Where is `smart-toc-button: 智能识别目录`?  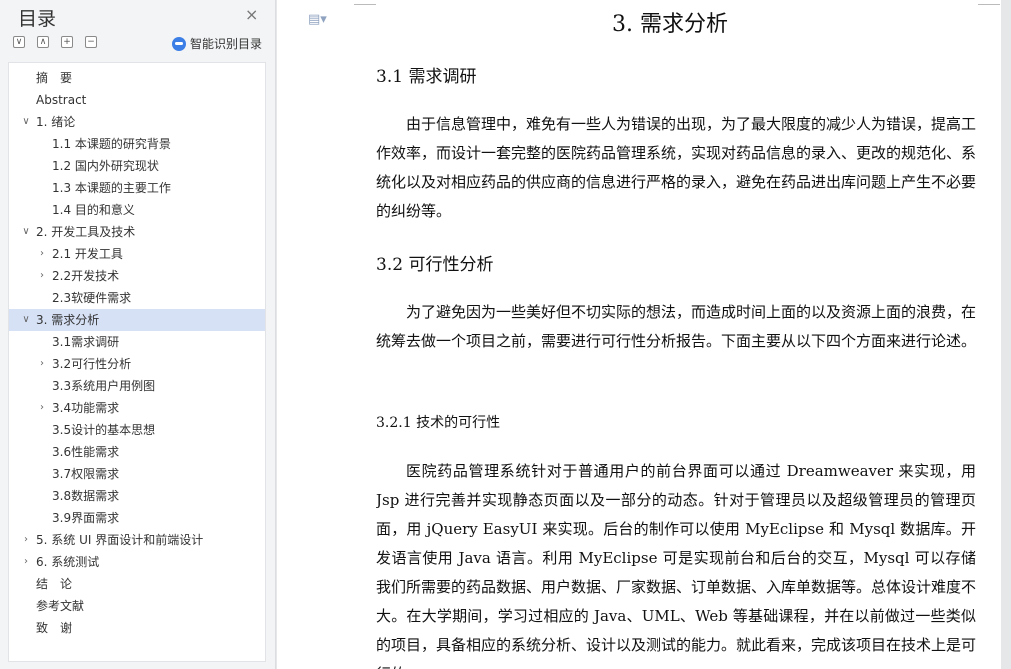 smart-toc-button: 智能识别目录 is located at coordinates (217, 43).